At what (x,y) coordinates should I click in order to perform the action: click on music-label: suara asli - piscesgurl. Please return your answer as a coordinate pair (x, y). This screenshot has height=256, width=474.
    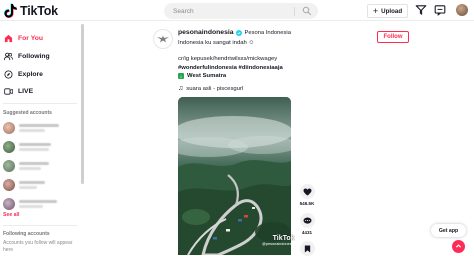
    Looking at the image, I should click on (215, 88).